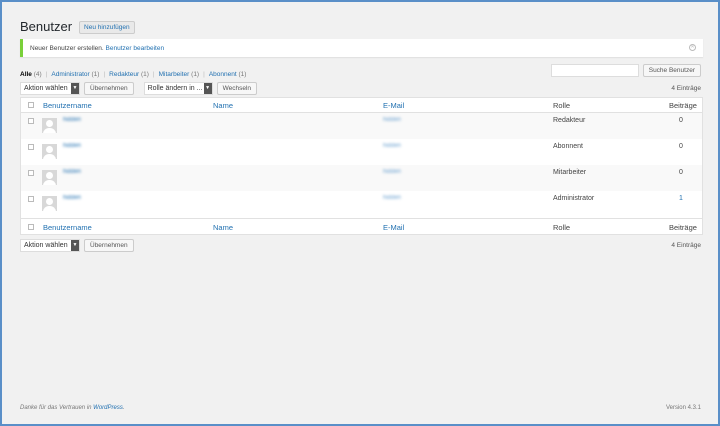  I want to click on change-role-button: Wechseln, so click(236, 88).